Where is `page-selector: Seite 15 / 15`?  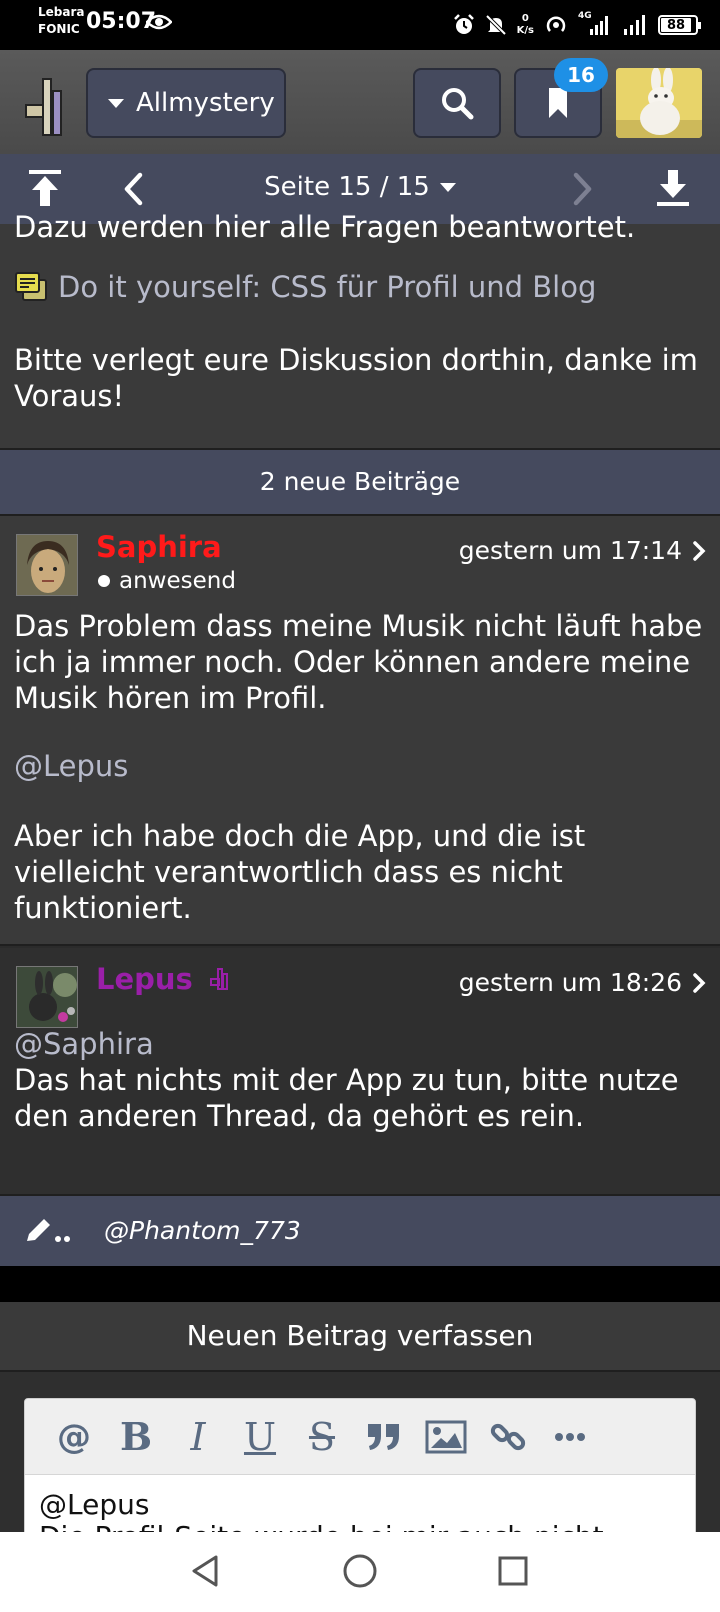 page-selector: Seite 15 / 15 is located at coordinates (360, 187).